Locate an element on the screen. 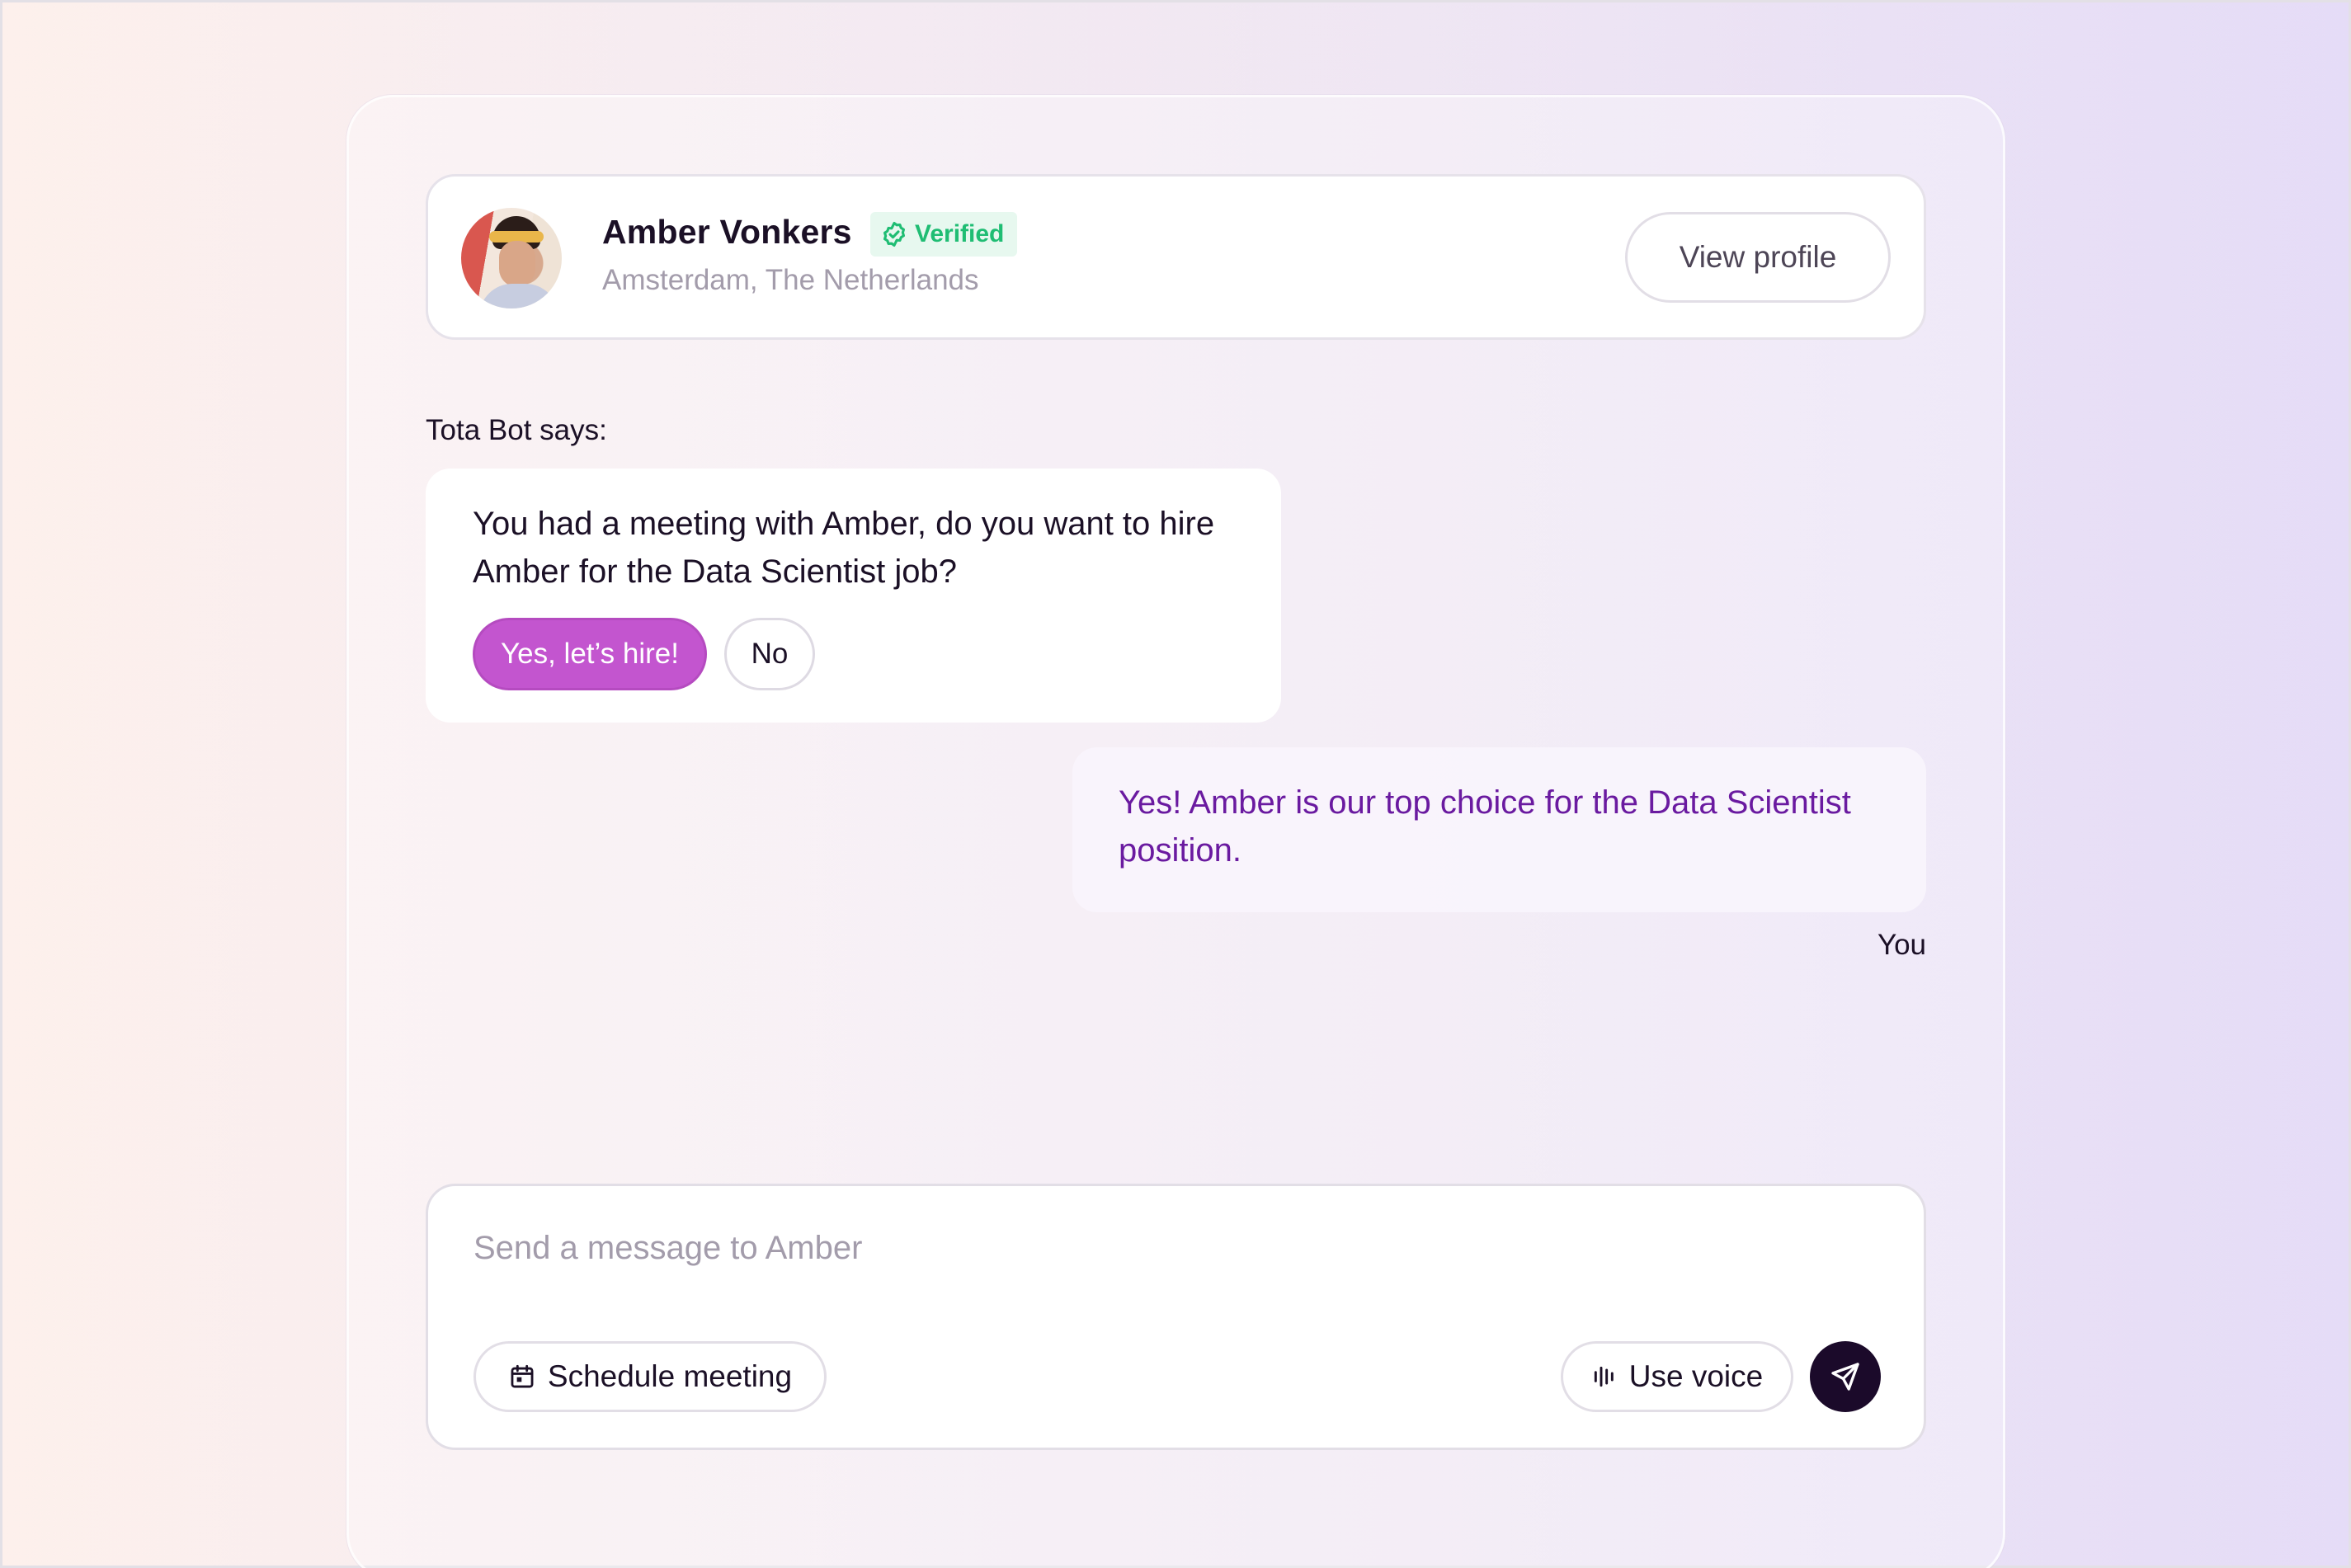  use-voice-button: Use voice is located at coordinates (1677, 1376).